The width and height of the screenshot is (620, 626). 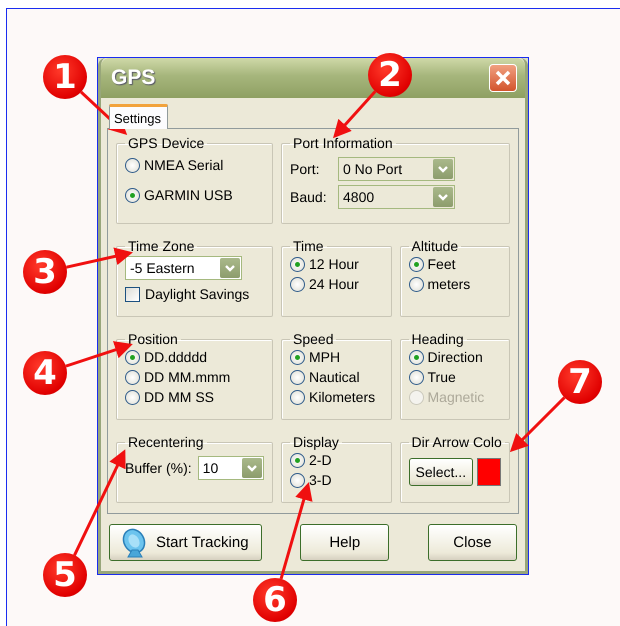 I want to click on dropdown: 4800, so click(x=396, y=197).